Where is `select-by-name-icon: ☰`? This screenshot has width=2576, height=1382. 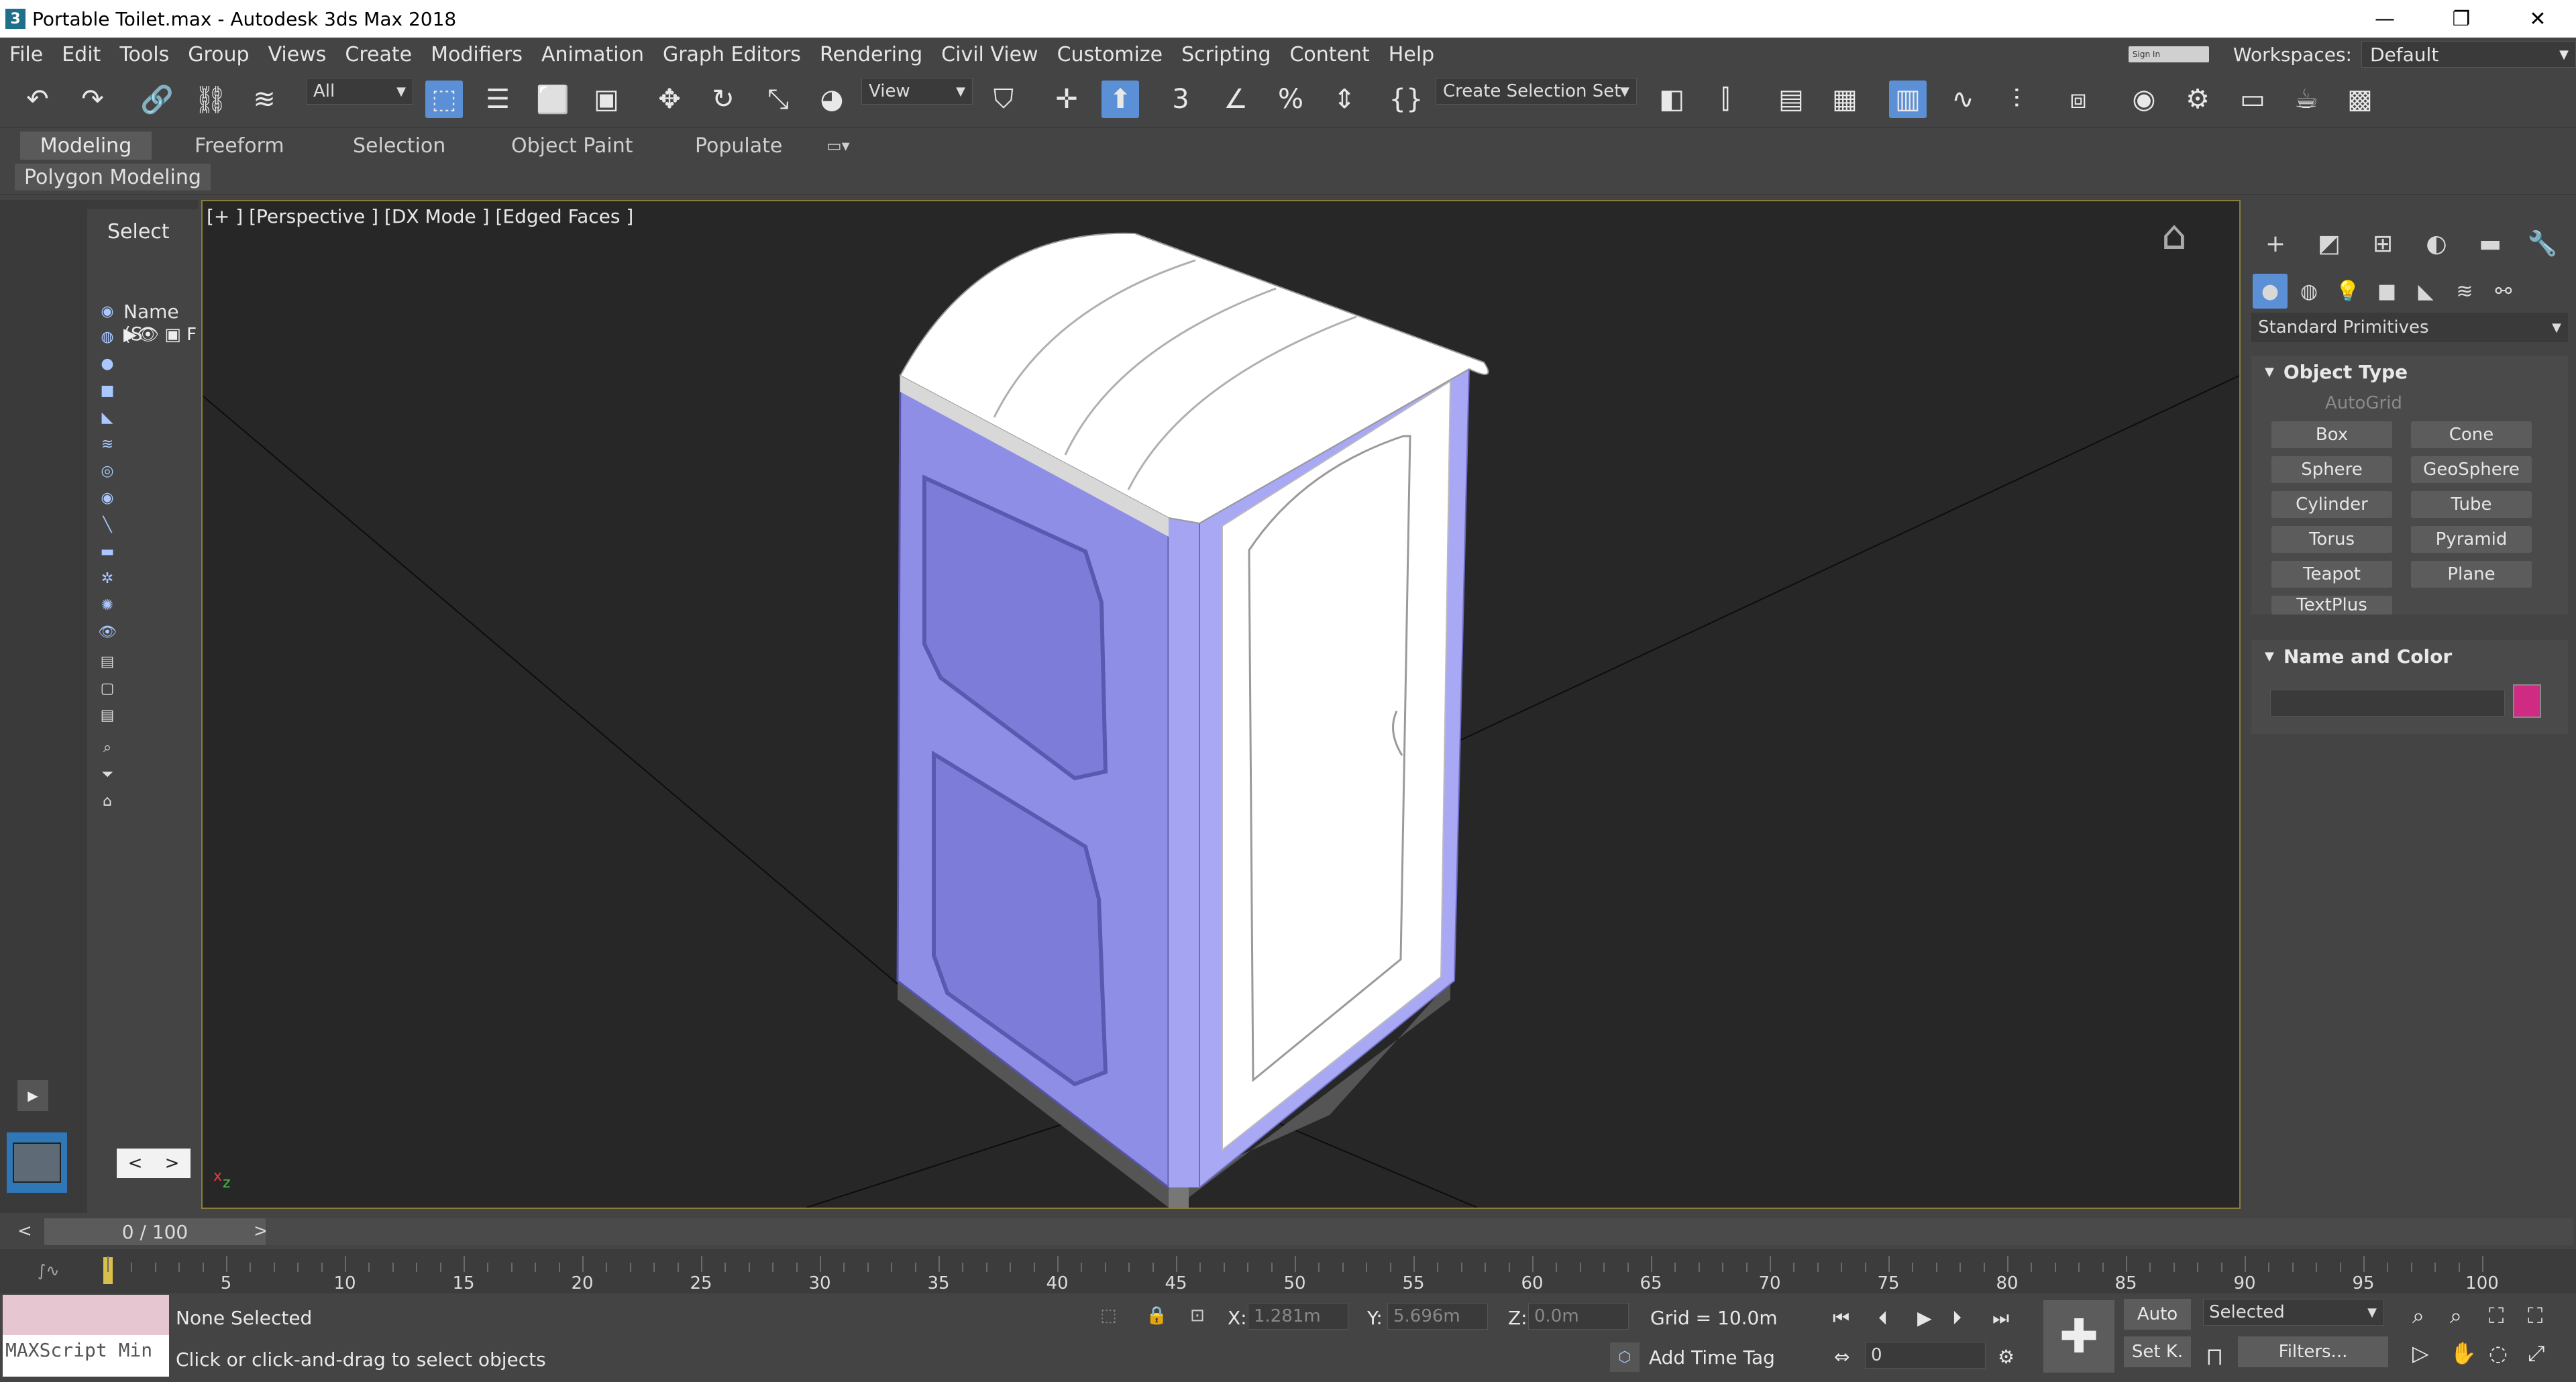
select-by-name-icon: ☰ is located at coordinates (498, 99).